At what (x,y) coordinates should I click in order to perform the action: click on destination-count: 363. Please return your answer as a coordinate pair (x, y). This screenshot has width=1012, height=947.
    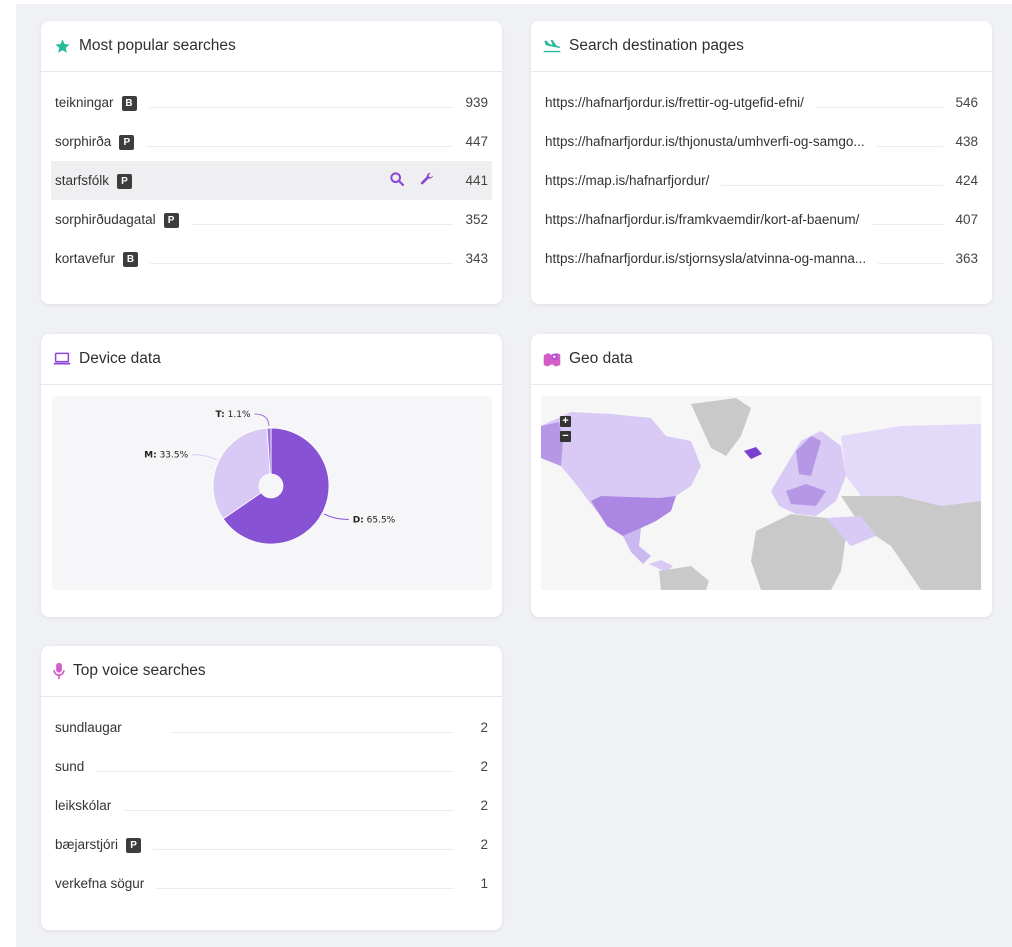
    Looking at the image, I should click on (966, 258).